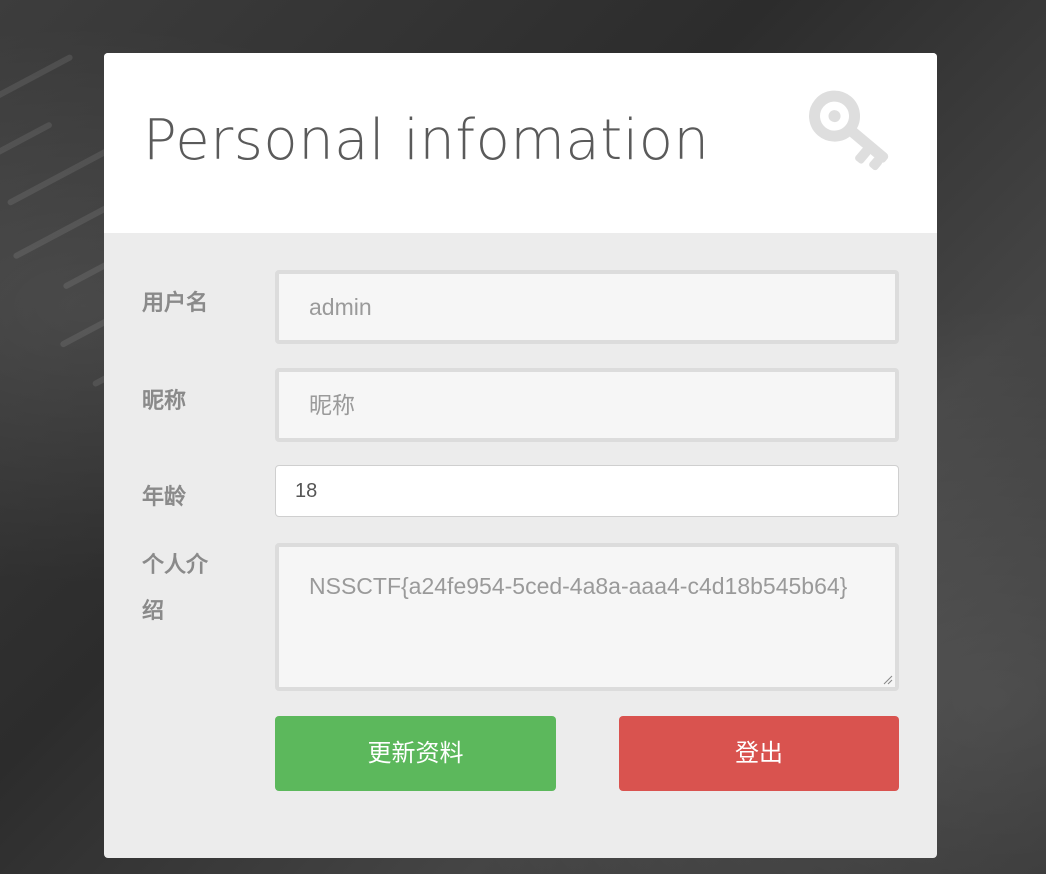 This screenshot has width=1046, height=874. Describe the element at coordinates (587, 491) in the screenshot. I see `age-field: 18` at that location.